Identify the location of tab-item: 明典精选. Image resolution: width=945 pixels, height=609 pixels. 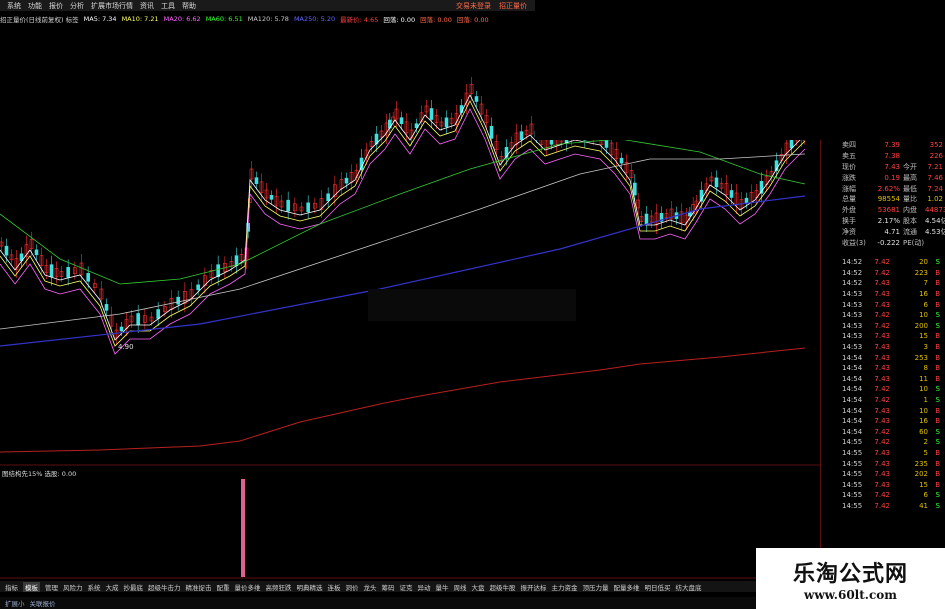
(310, 587).